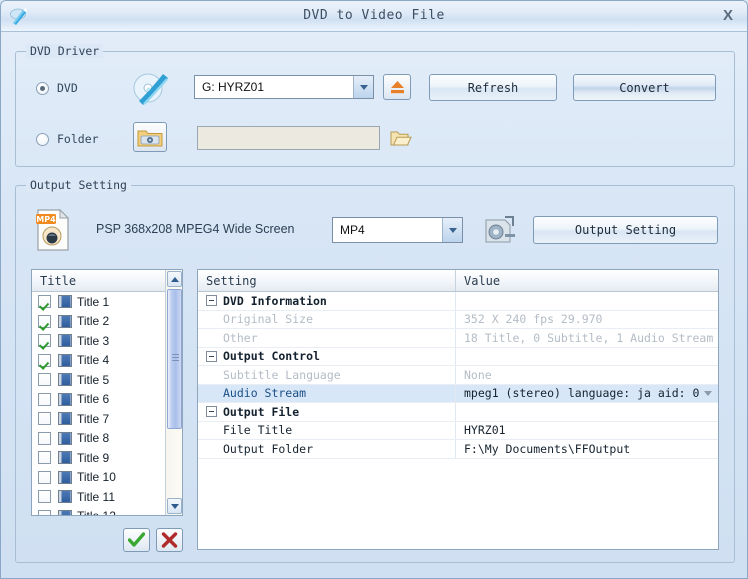 Image resolution: width=748 pixels, height=579 pixels. What do you see at coordinates (93, 418) in the screenshot?
I see `list-item-label: Title 7` at bounding box center [93, 418].